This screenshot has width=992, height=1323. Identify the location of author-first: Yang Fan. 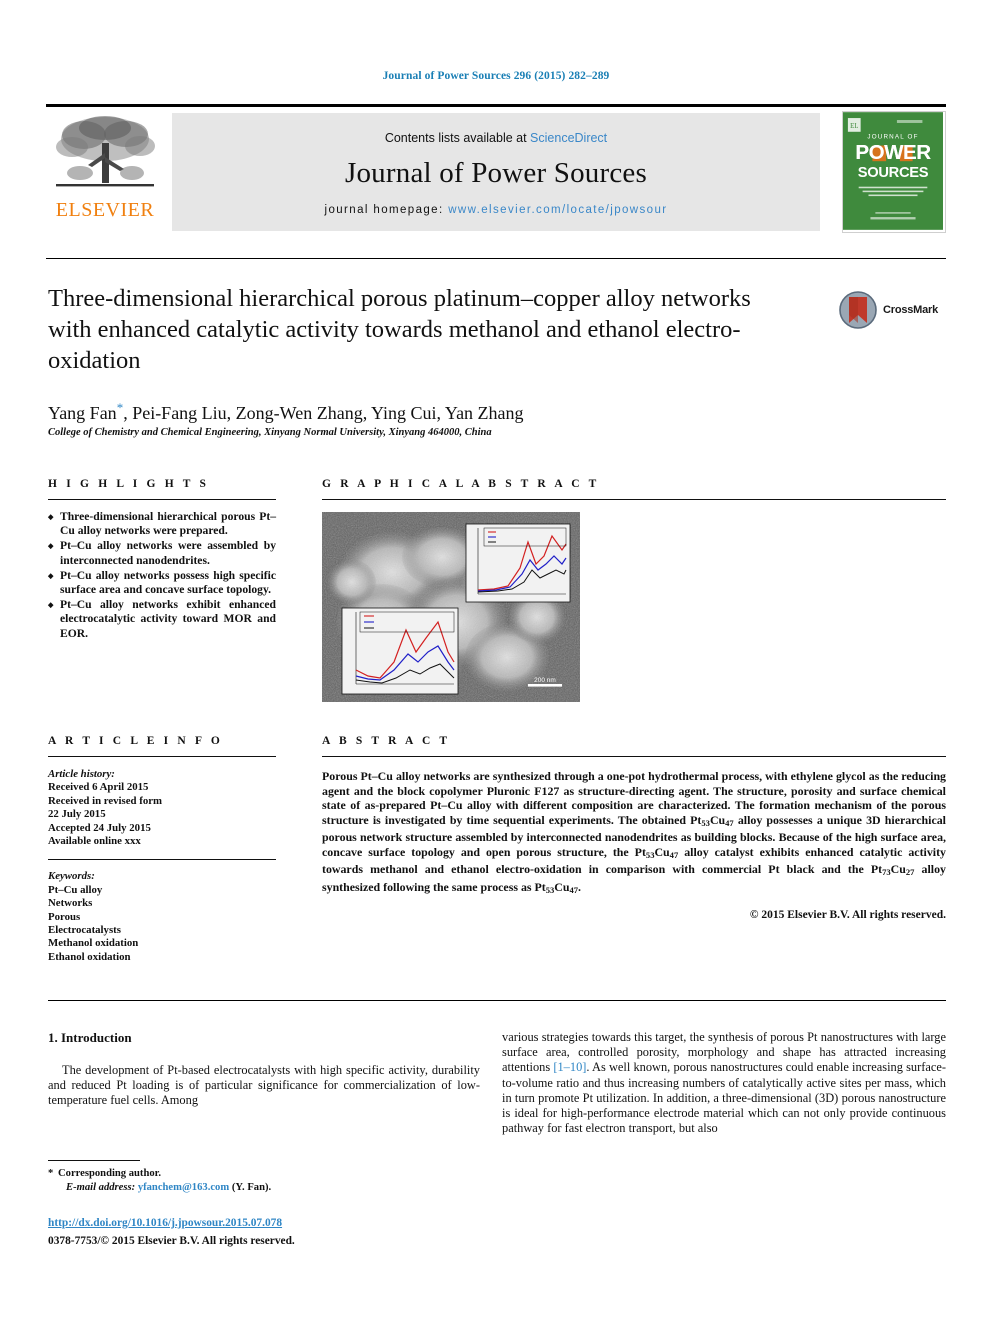
(82, 413).